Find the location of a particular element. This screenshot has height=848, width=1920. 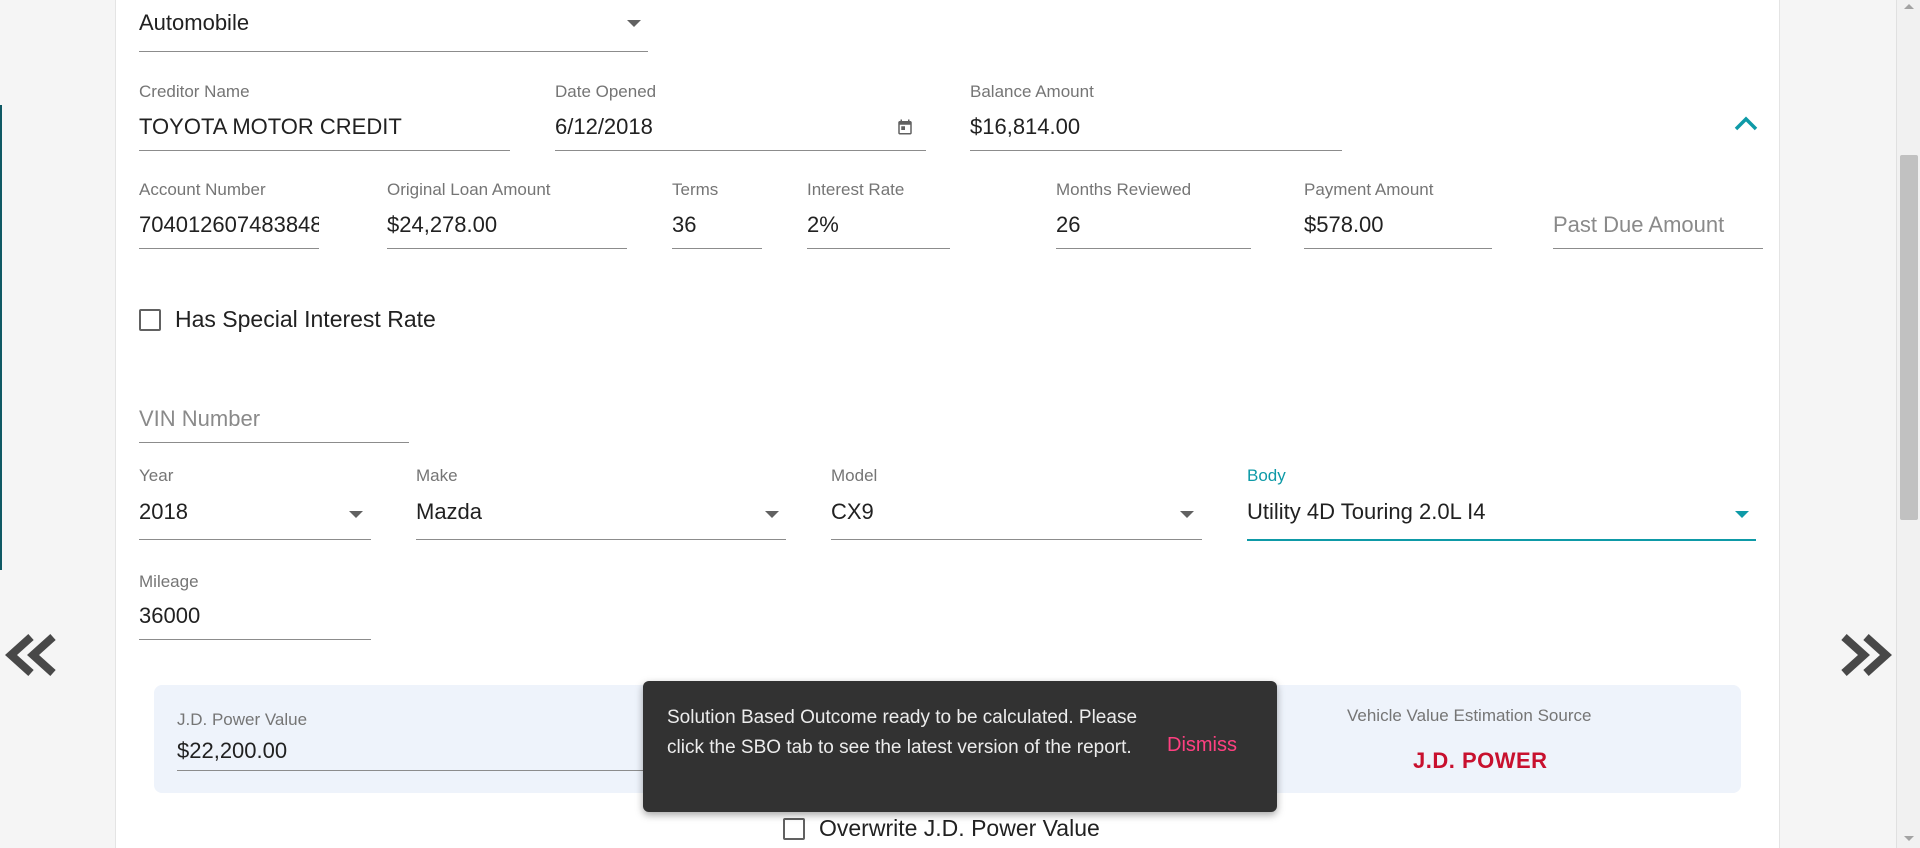

overwrite-jd-power-label: Overwrite J.D. Power Value is located at coordinates (959, 828).